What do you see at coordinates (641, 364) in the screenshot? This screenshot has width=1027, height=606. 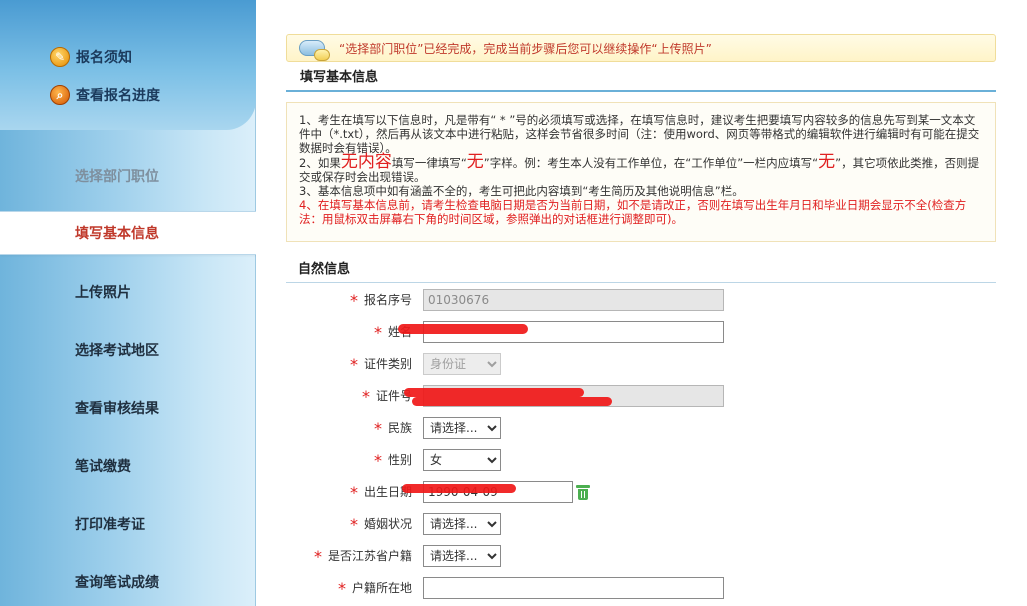 I see `row-id-type: * 证件类别 身份证` at bounding box center [641, 364].